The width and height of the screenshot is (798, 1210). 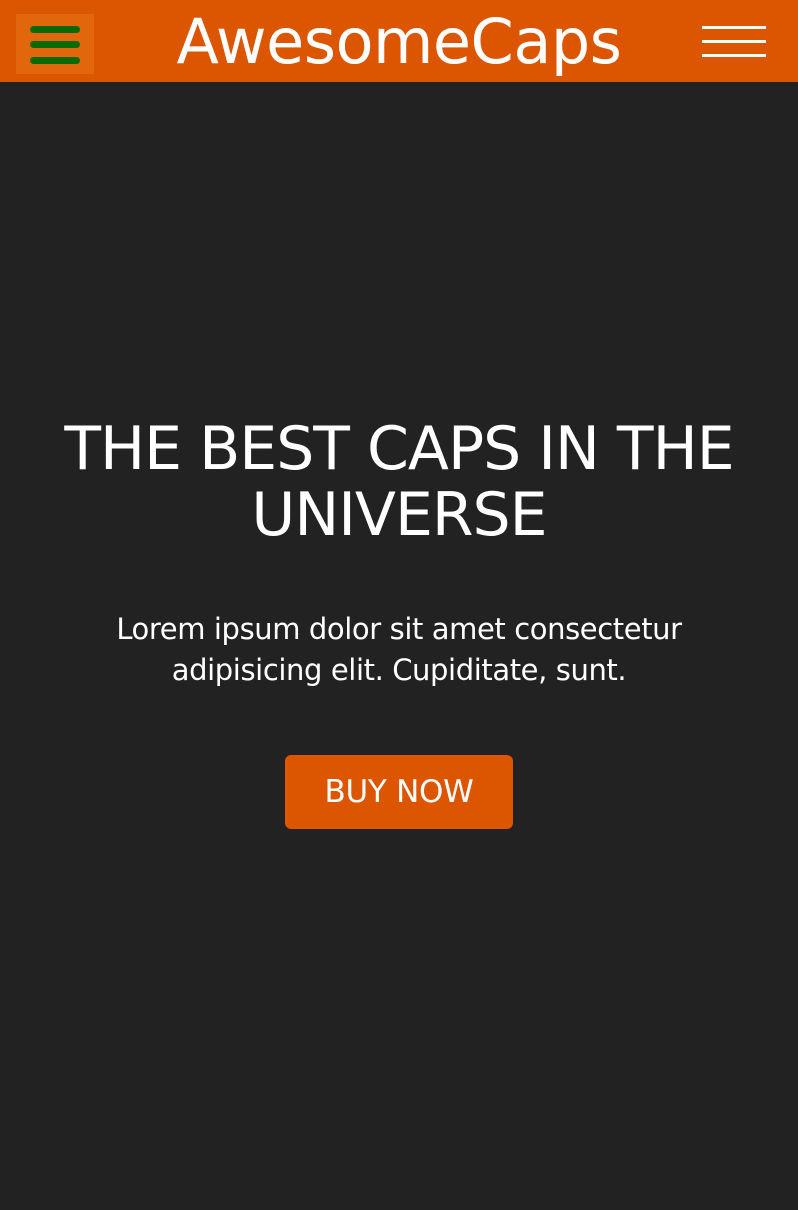 I want to click on brand-logo: AwesomeCaps, so click(x=399, y=42).